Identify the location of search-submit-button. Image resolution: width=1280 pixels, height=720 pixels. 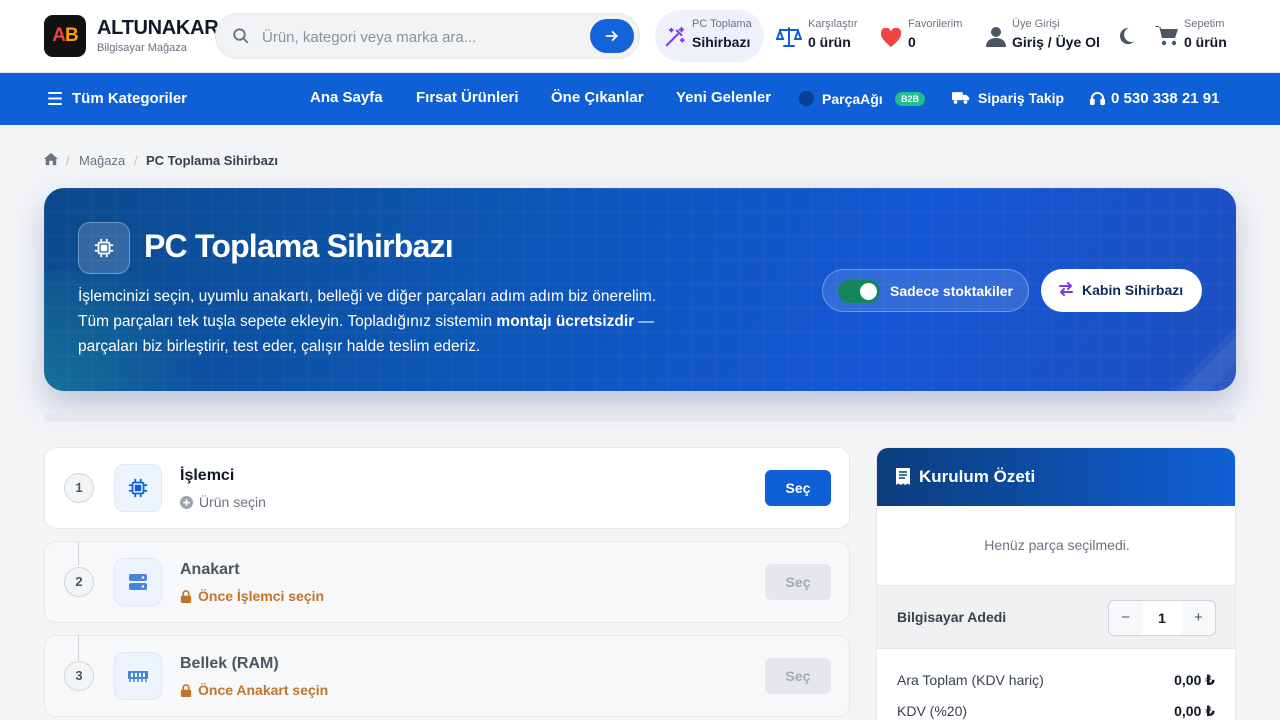
(612, 36).